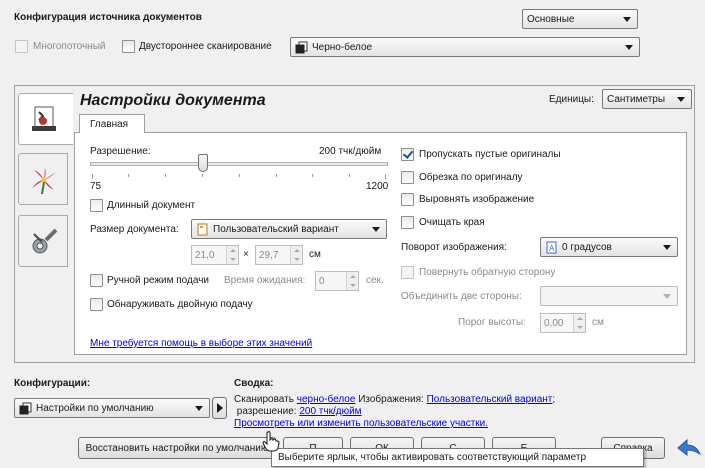  I want to click on document-settings-title: Настройки документа, so click(173, 100).